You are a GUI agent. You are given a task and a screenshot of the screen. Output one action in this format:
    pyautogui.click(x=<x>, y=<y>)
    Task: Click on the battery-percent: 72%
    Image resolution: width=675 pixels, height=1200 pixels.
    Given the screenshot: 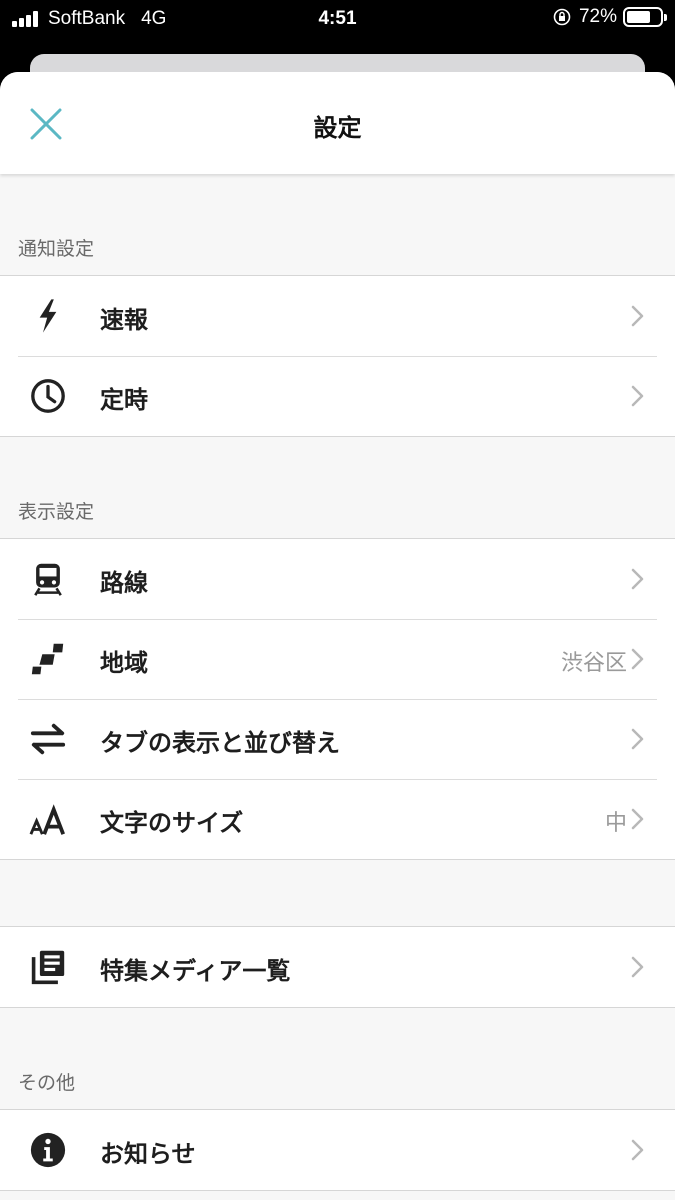 What is the action you would take?
    pyautogui.click(x=597, y=16)
    